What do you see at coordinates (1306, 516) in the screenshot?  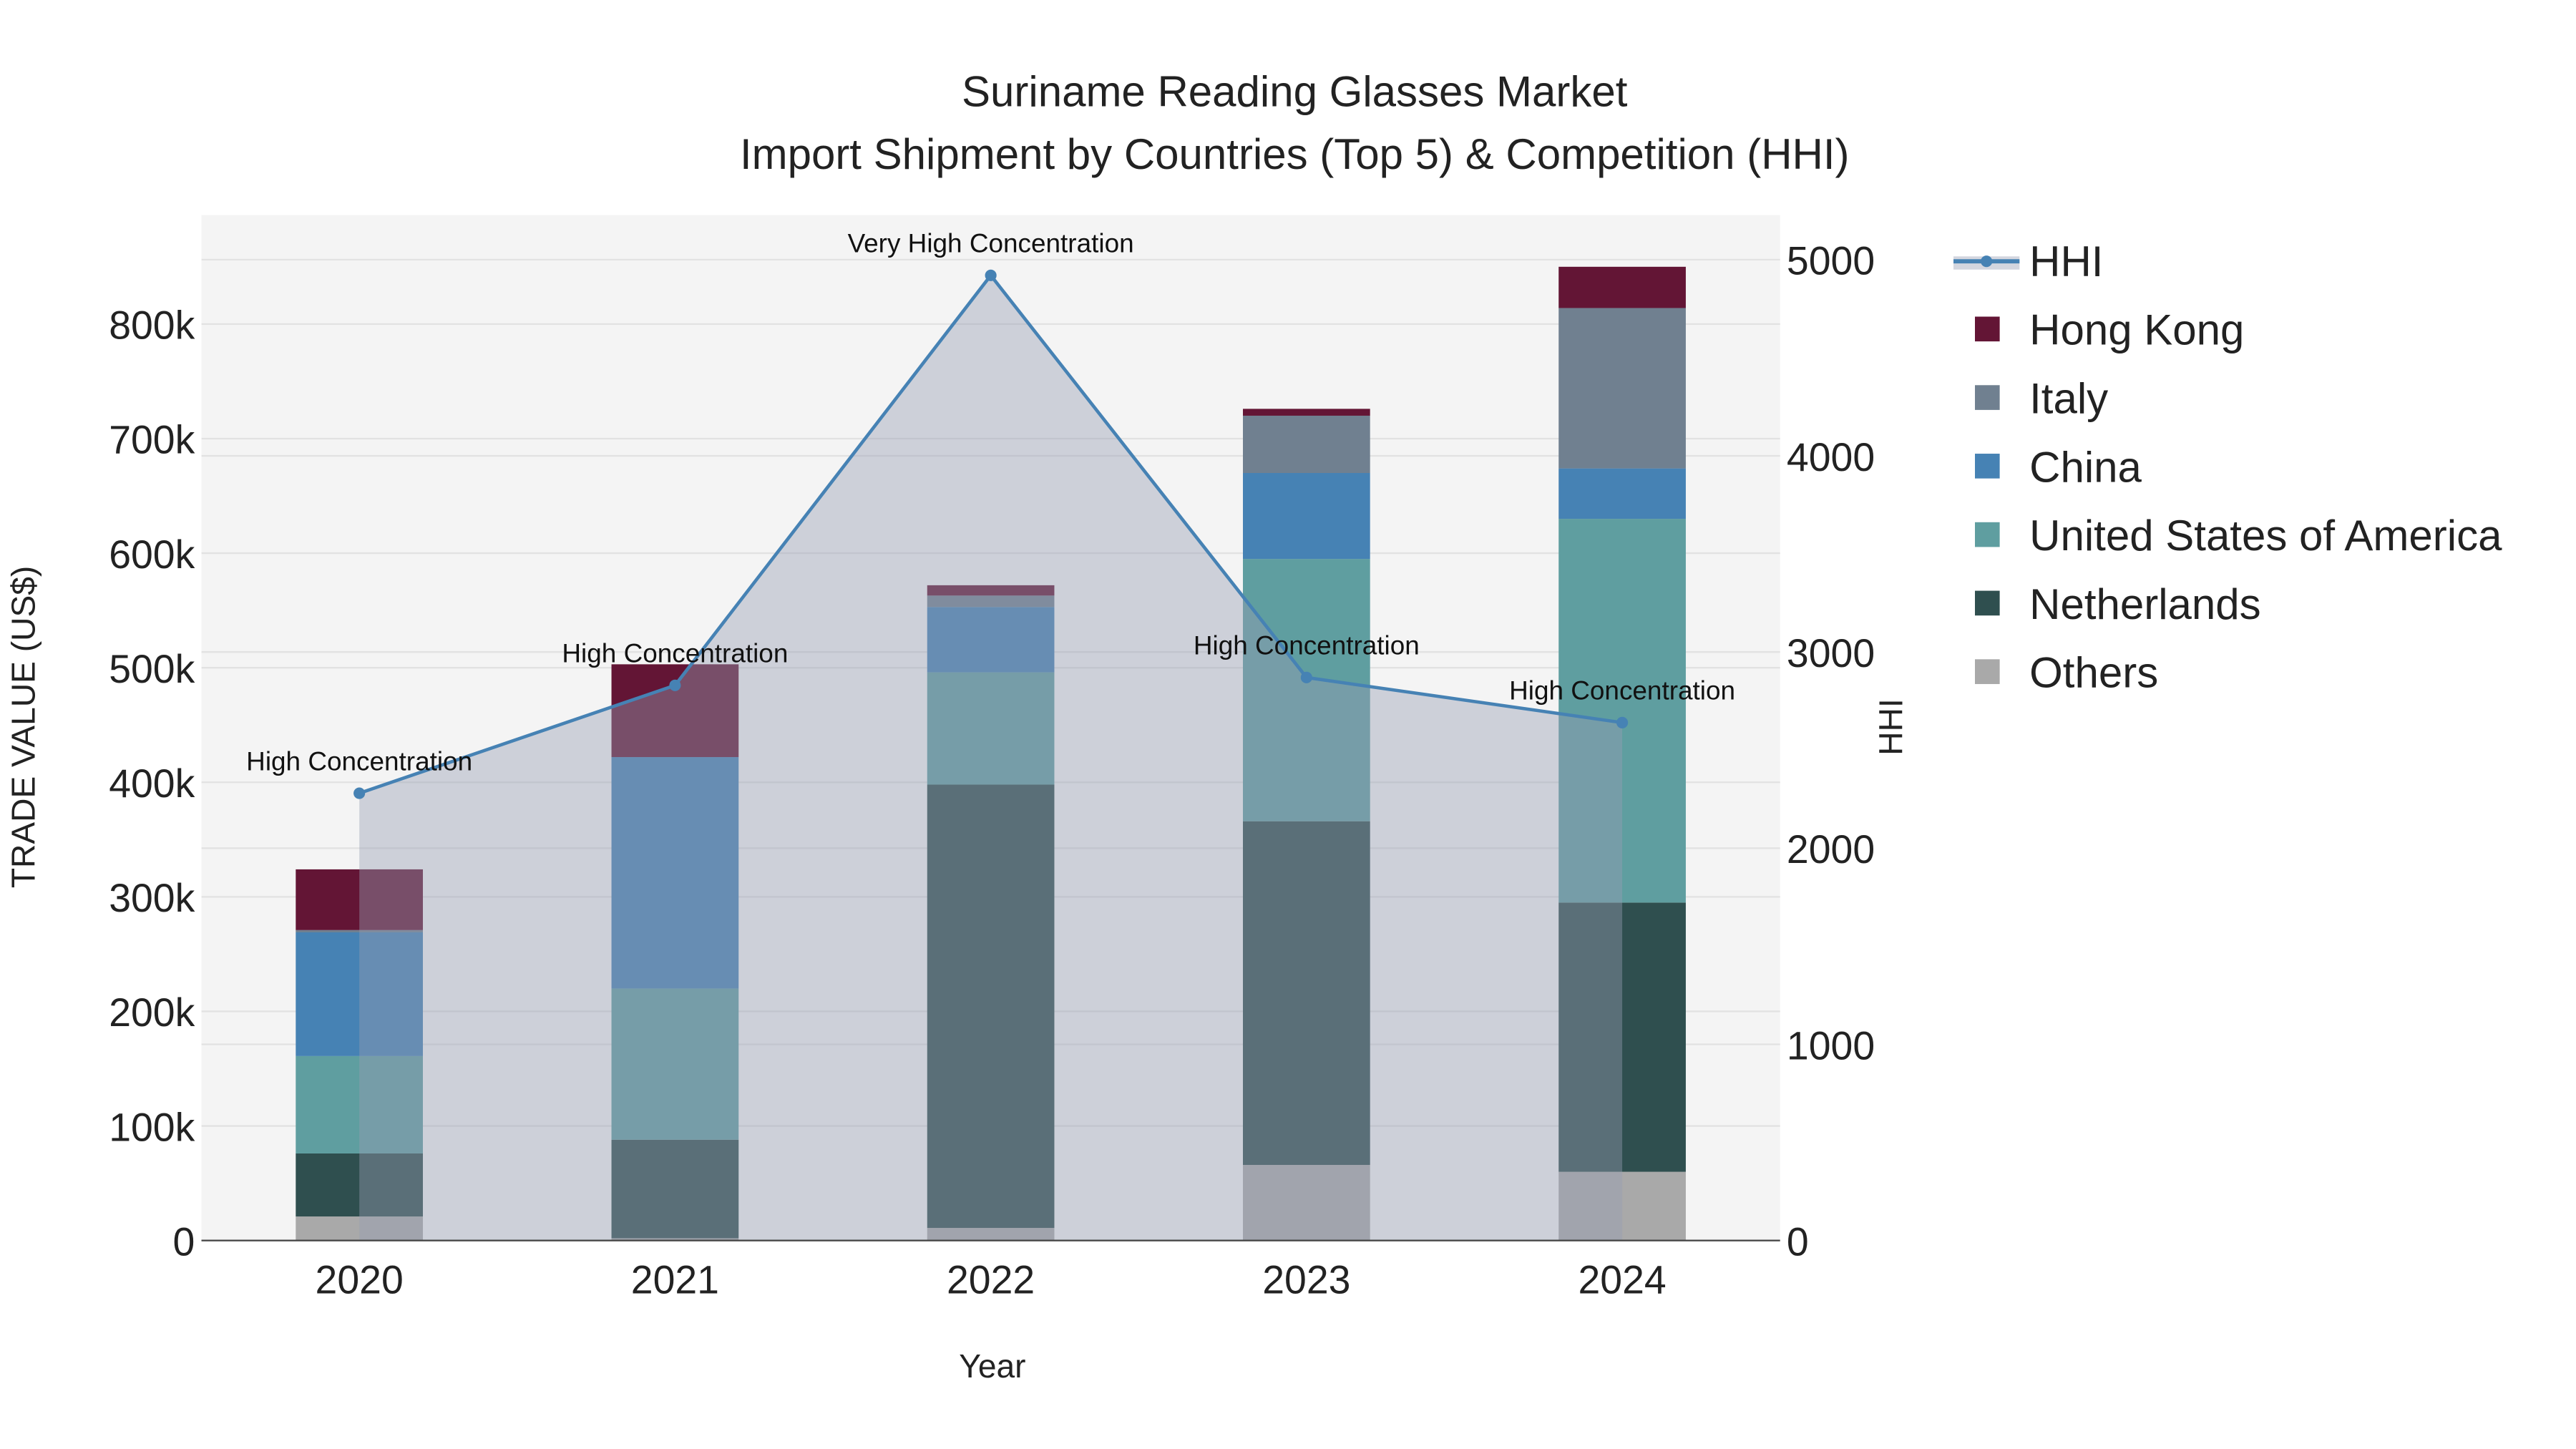 I see `bar-china-2023` at bounding box center [1306, 516].